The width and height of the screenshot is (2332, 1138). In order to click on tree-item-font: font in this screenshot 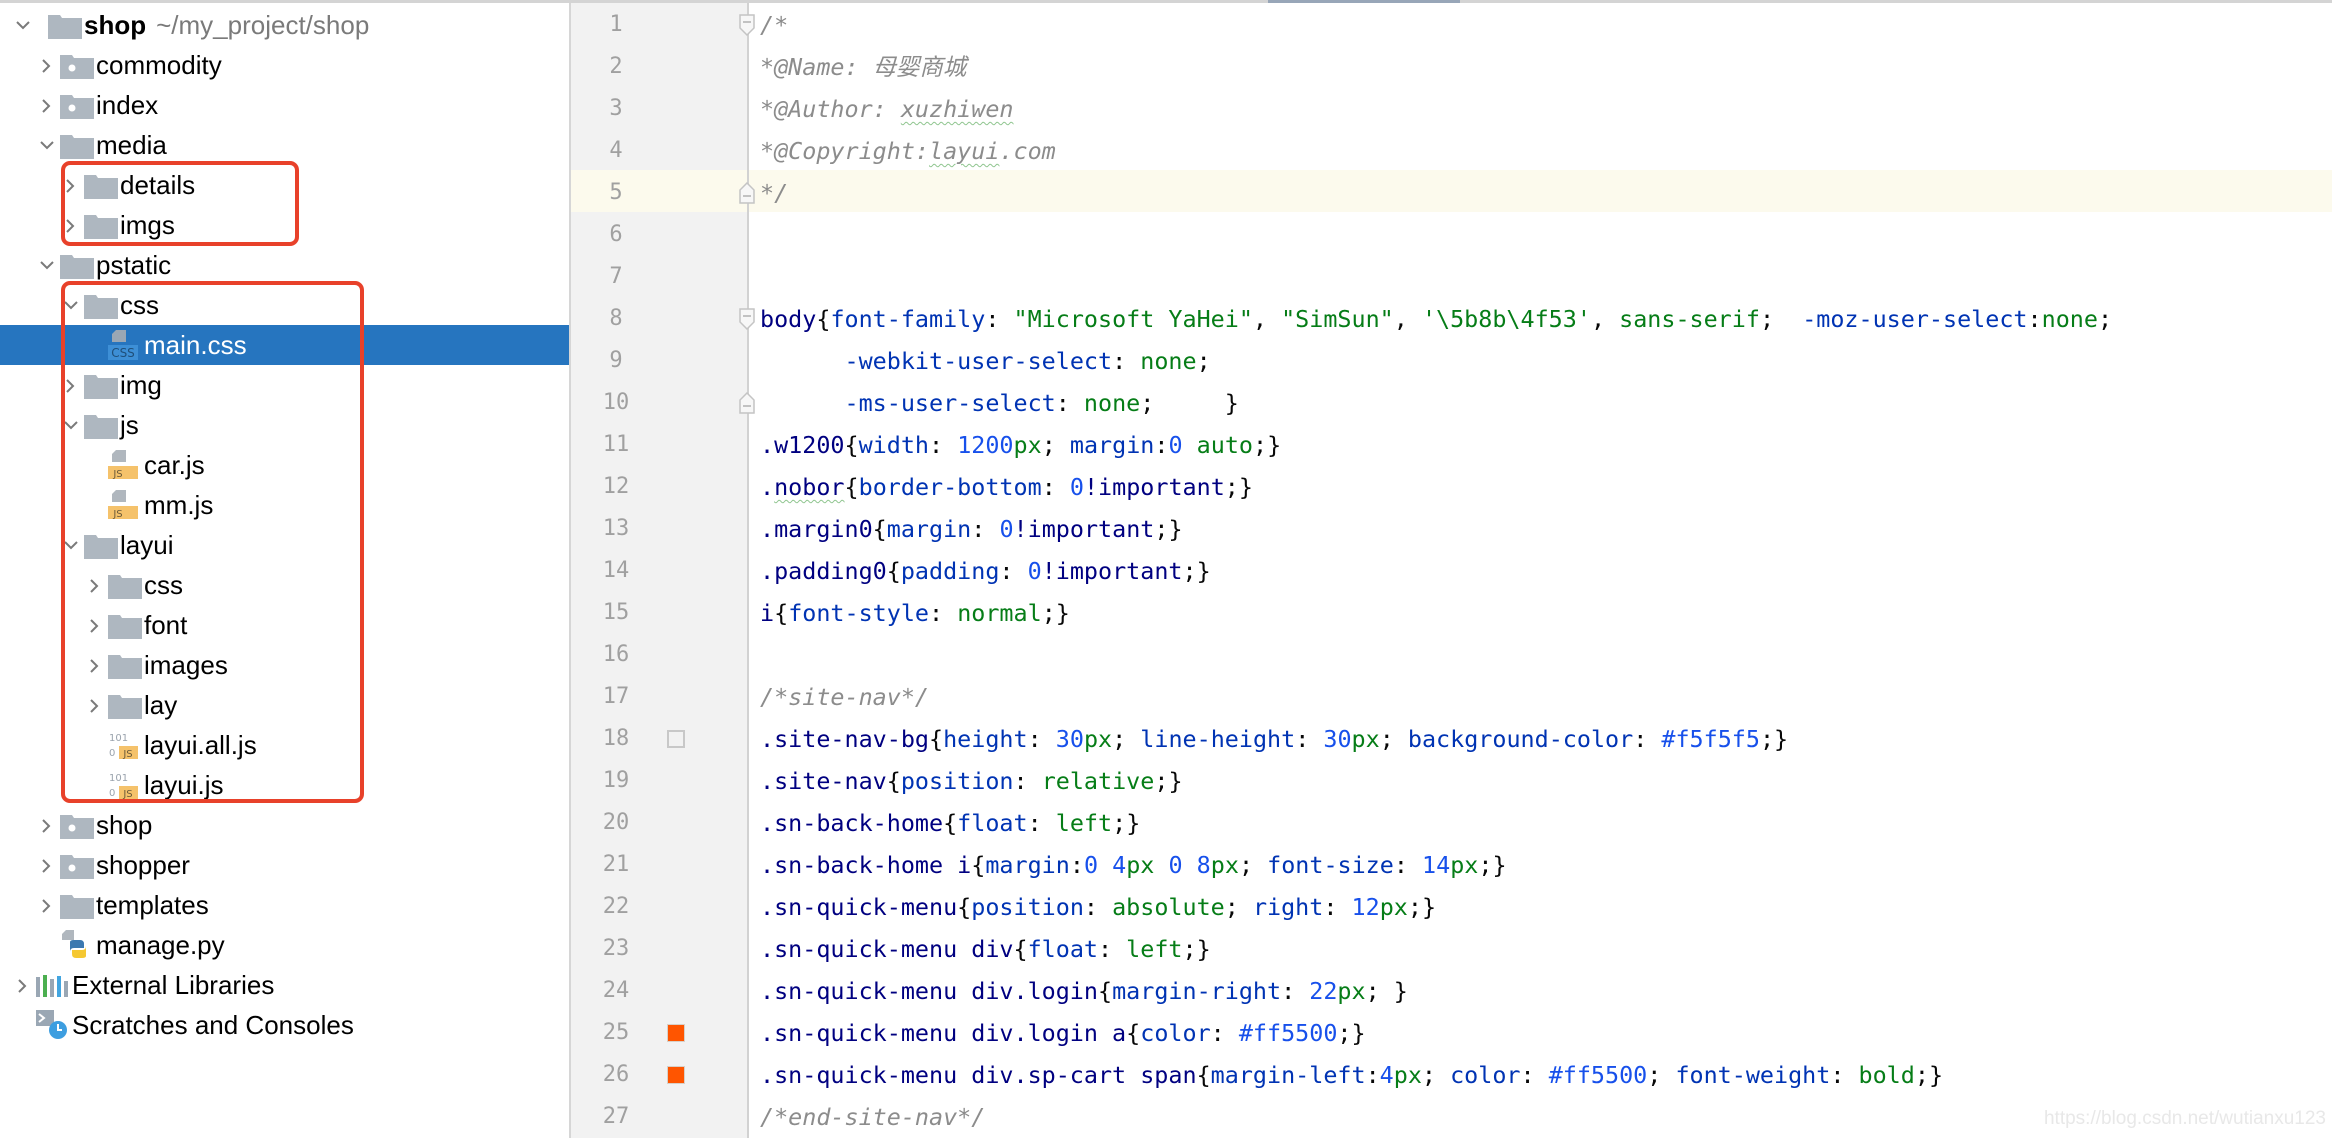, I will do `click(284, 625)`.